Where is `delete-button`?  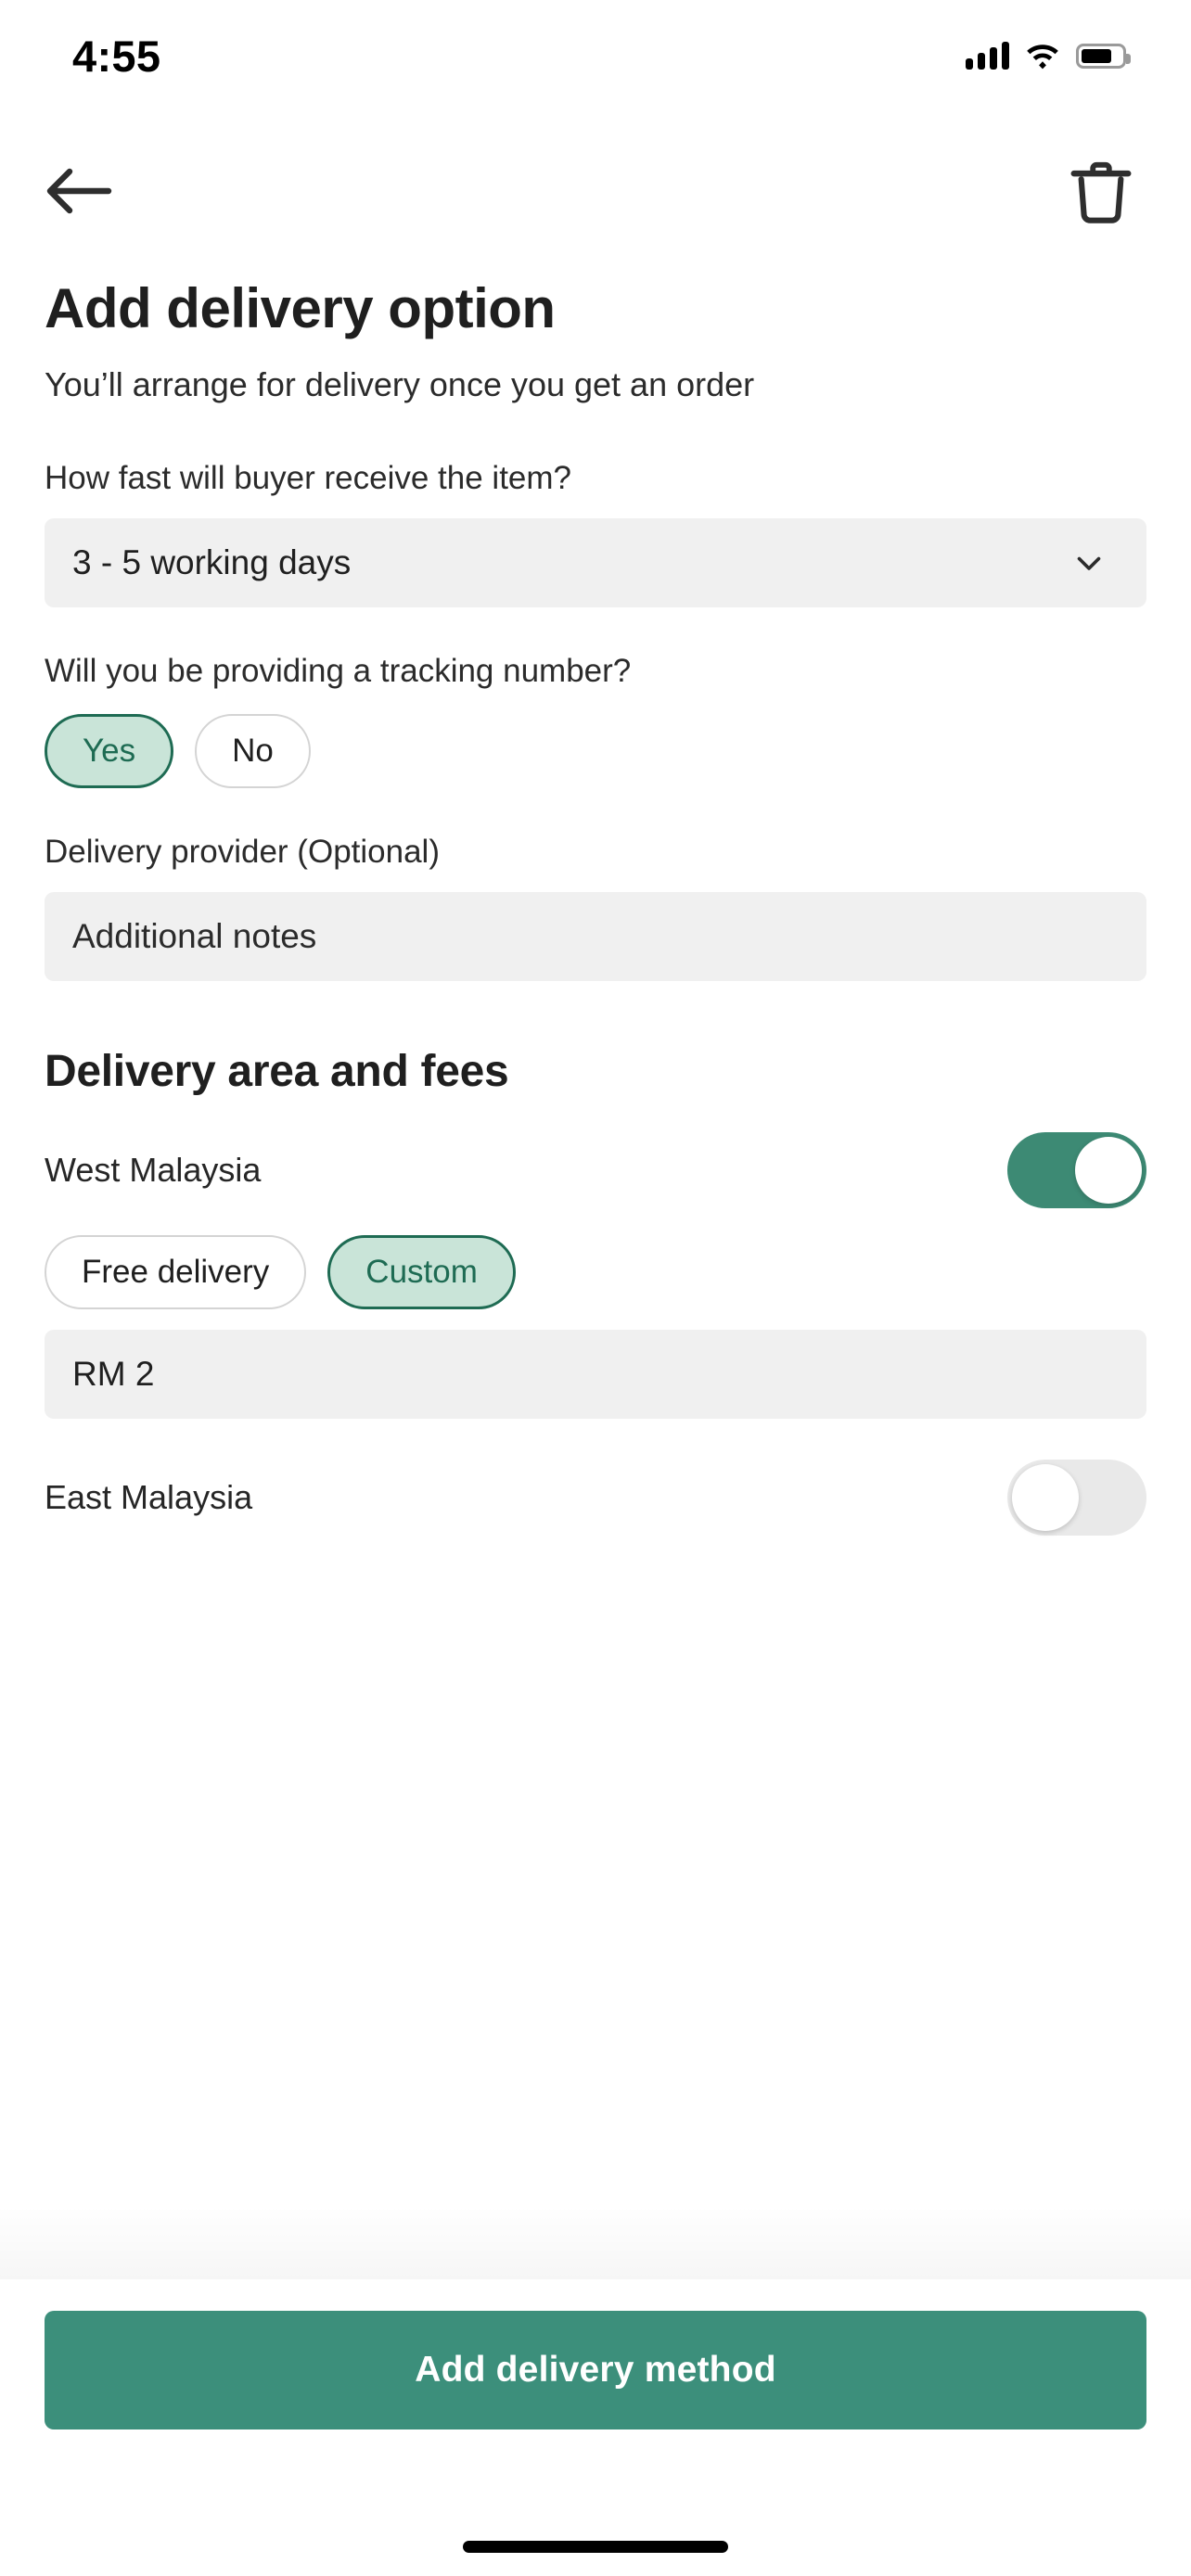 delete-button is located at coordinates (1101, 192).